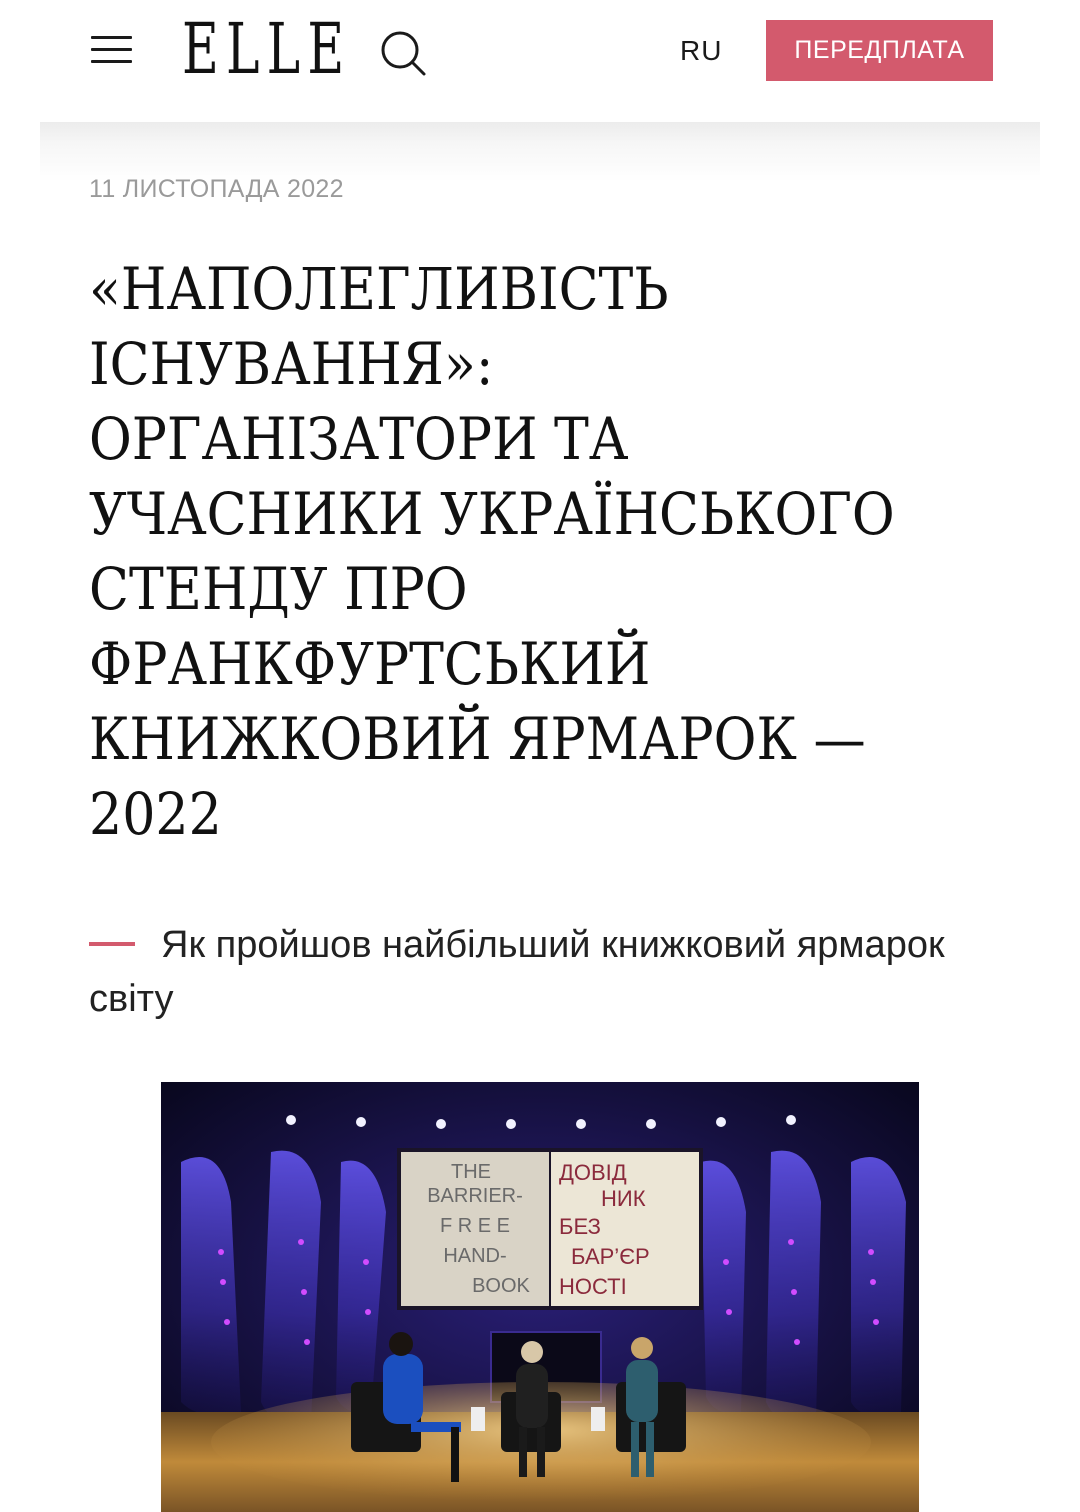 This screenshot has width=1080, height=1512. What do you see at coordinates (111, 50) in the screenshot?
I see `hamburger-menu-icon` at bounding box center [111, 50].